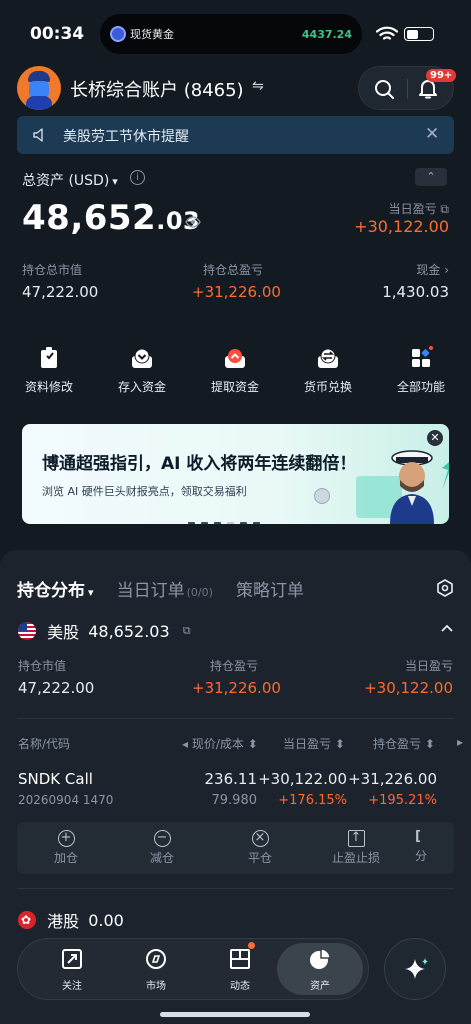 The width and height of the screenshot is (471, 1024). I want to click on hk-market-value: 0.00, so click(106, 920).